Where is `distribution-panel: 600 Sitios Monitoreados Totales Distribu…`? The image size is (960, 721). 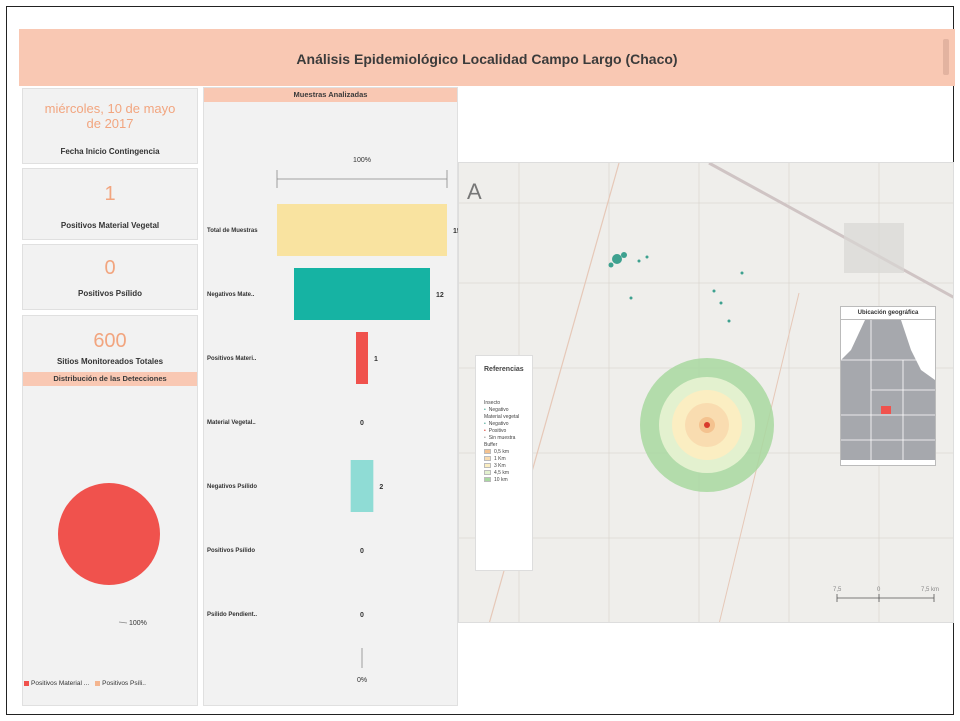 distribution-panel: 600 Sitios Monitoreados Totales Distribu… is located at coordinates (110, 510).